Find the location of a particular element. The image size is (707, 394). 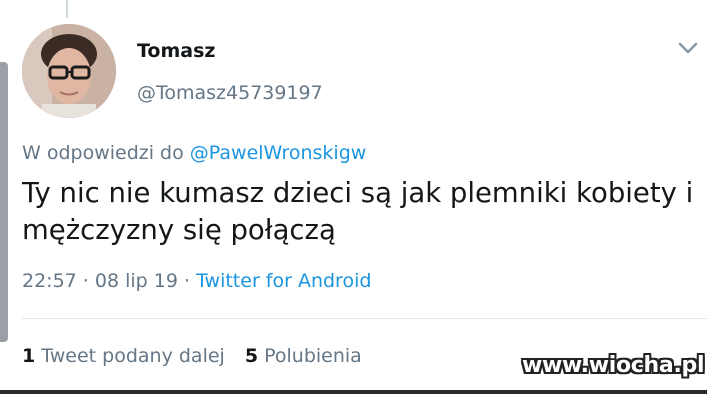

reply-prefix: W odpowiedzi do is located at coordinates (106, 153).